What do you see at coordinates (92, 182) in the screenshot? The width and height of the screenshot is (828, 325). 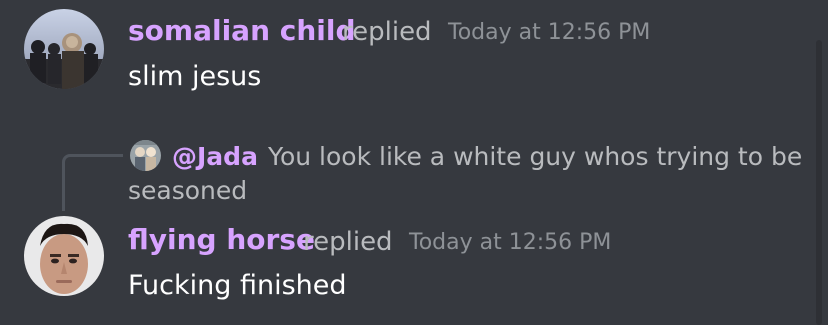 I see `reply-connector` at bounding box center [92, 182].